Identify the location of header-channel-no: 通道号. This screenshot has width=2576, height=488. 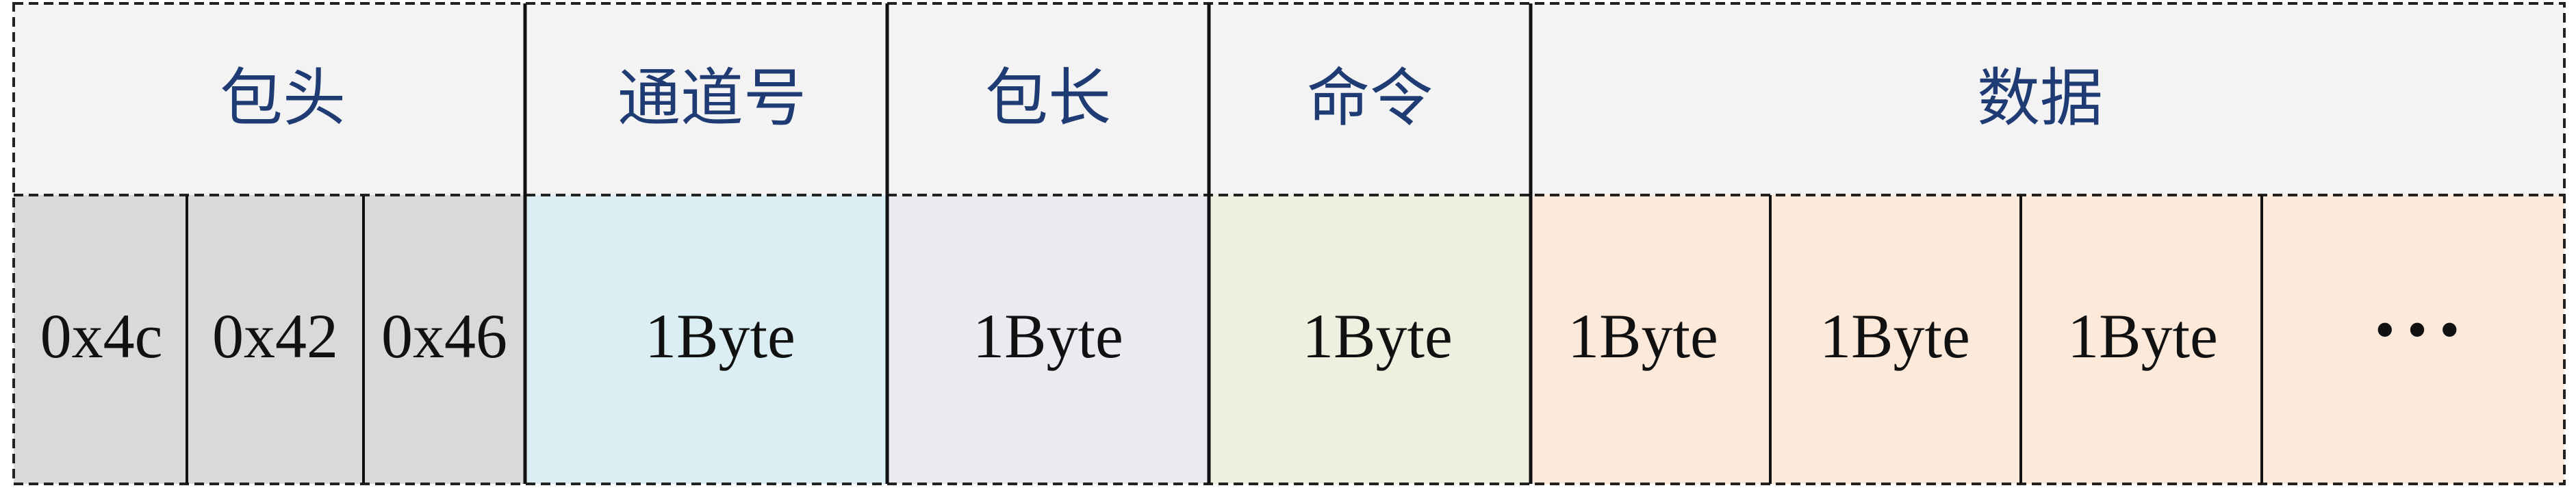
(711, 98).